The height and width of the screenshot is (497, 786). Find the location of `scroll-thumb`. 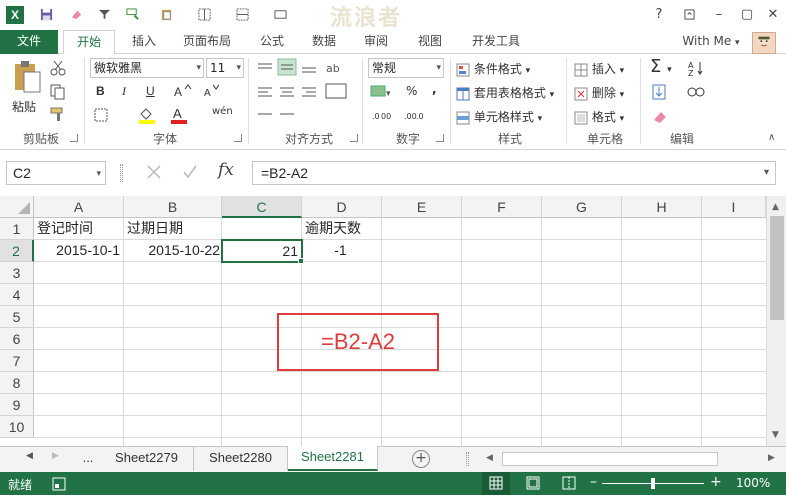

scroll-thumb is located at coordinates (777, 268).